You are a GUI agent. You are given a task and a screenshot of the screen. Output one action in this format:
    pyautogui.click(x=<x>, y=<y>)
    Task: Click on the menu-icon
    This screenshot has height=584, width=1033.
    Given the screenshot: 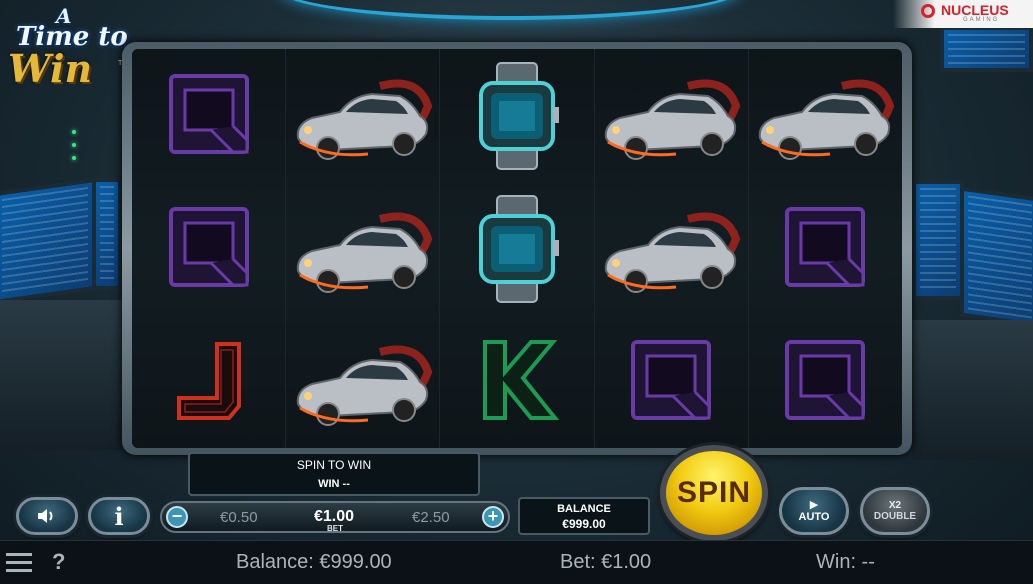 What is the action you would take?
    pyautogui.click(x=19, y=563)
    